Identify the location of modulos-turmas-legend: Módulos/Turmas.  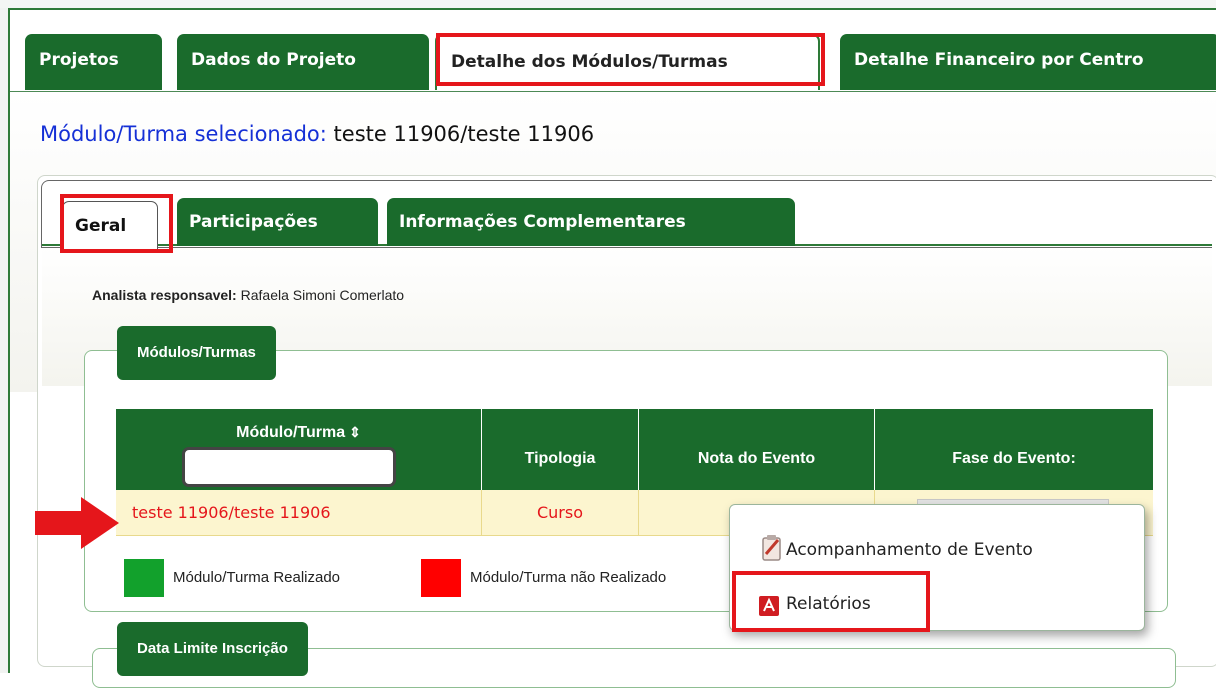
(196, 353).